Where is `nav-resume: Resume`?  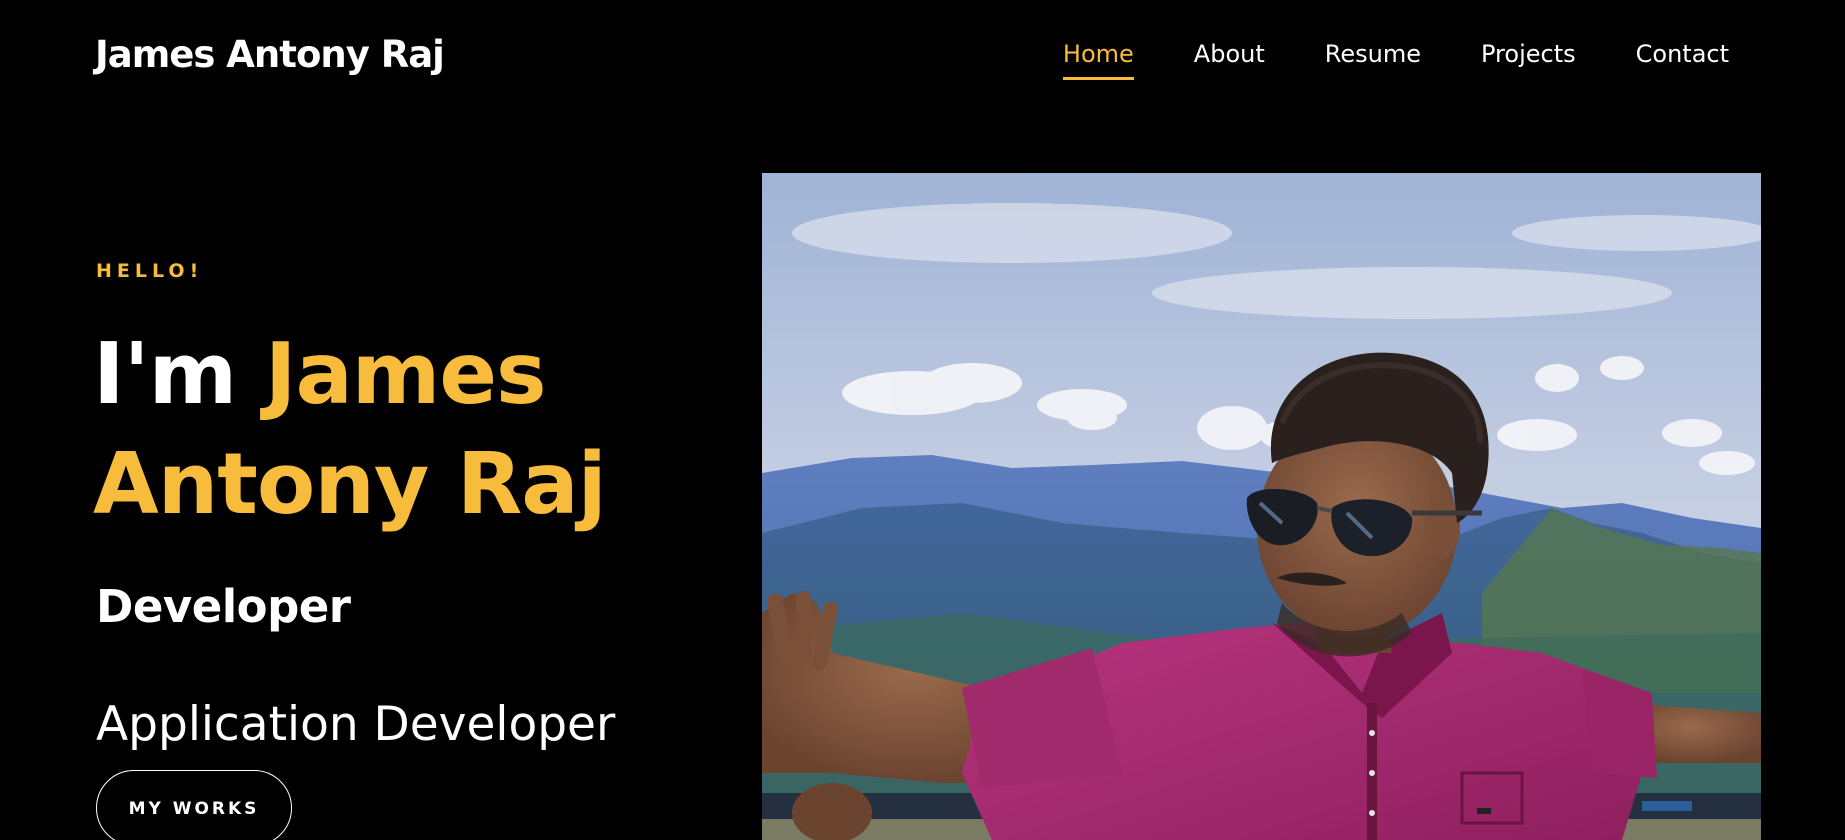 nav-resume: Resume is located at coordinates (1373, 54).